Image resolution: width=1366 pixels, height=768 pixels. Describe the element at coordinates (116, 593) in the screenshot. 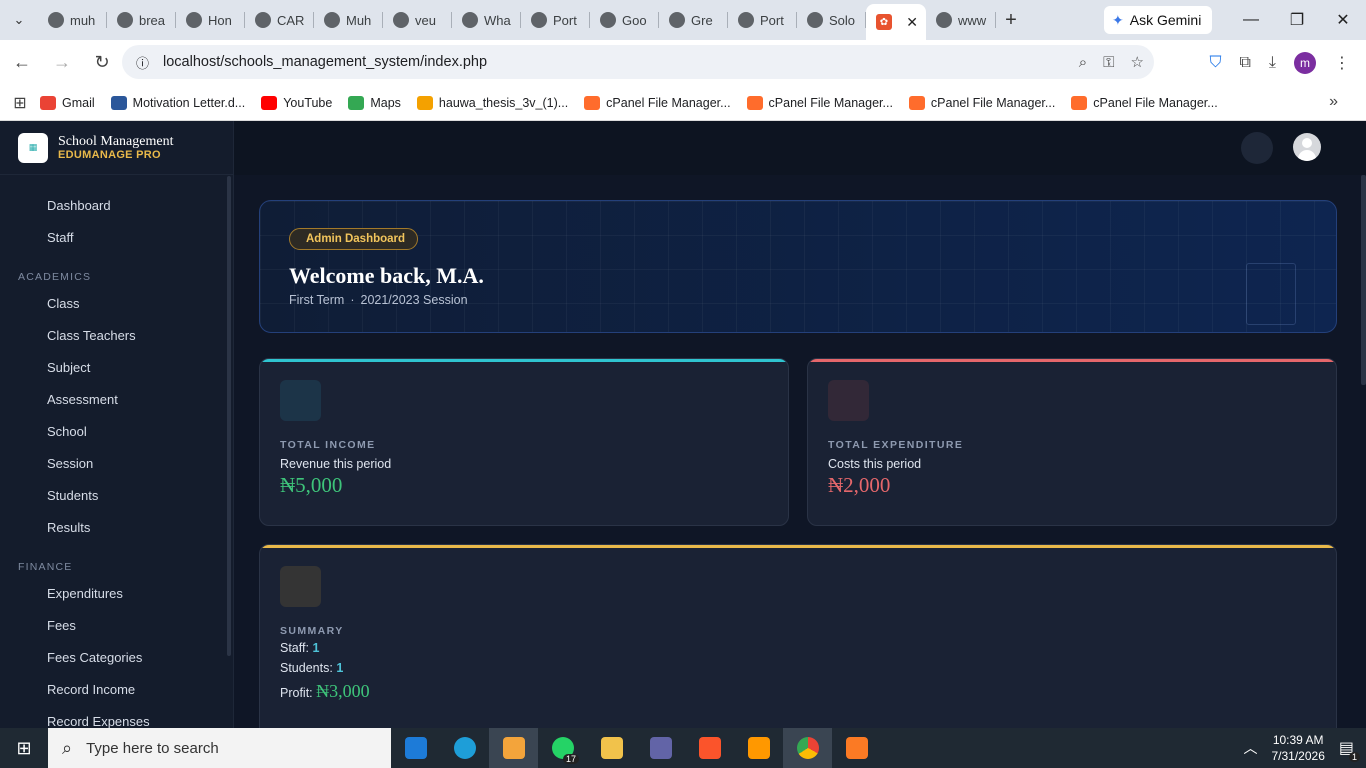

I see `sidebar-item-expenditures: Expenditures` at that location.